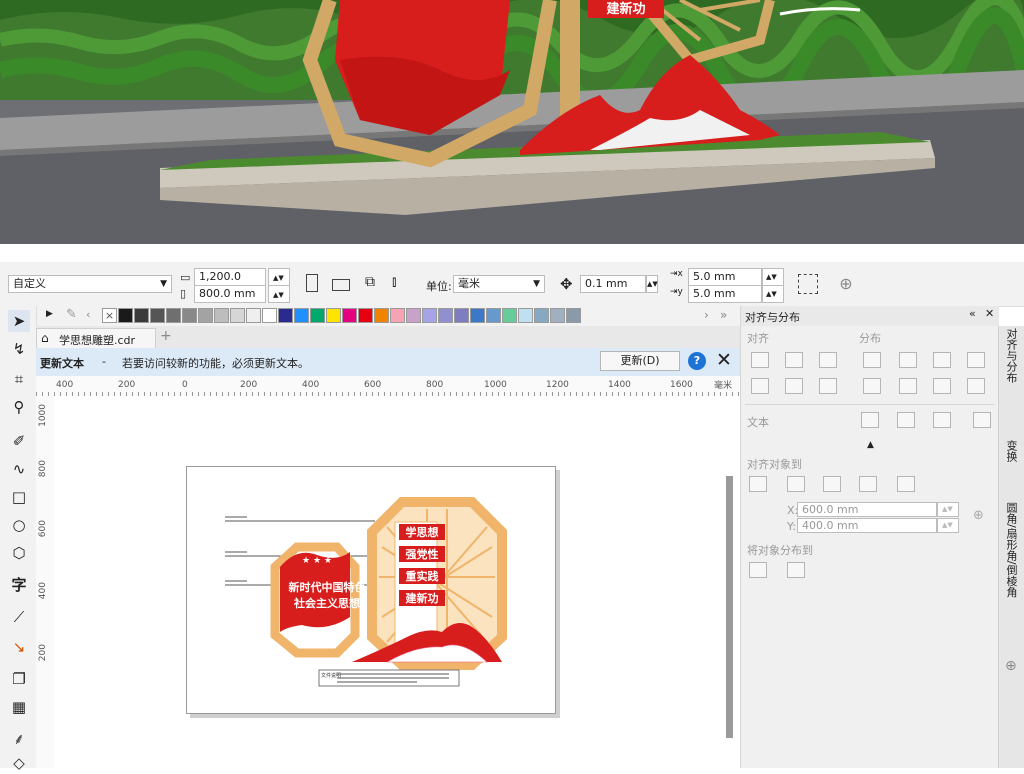 This screenshot has width=1024, height=774. Describe the element at coordinates (279, 294) in the screenshot. I see `page-height-spinner: ▲▼` at that location.